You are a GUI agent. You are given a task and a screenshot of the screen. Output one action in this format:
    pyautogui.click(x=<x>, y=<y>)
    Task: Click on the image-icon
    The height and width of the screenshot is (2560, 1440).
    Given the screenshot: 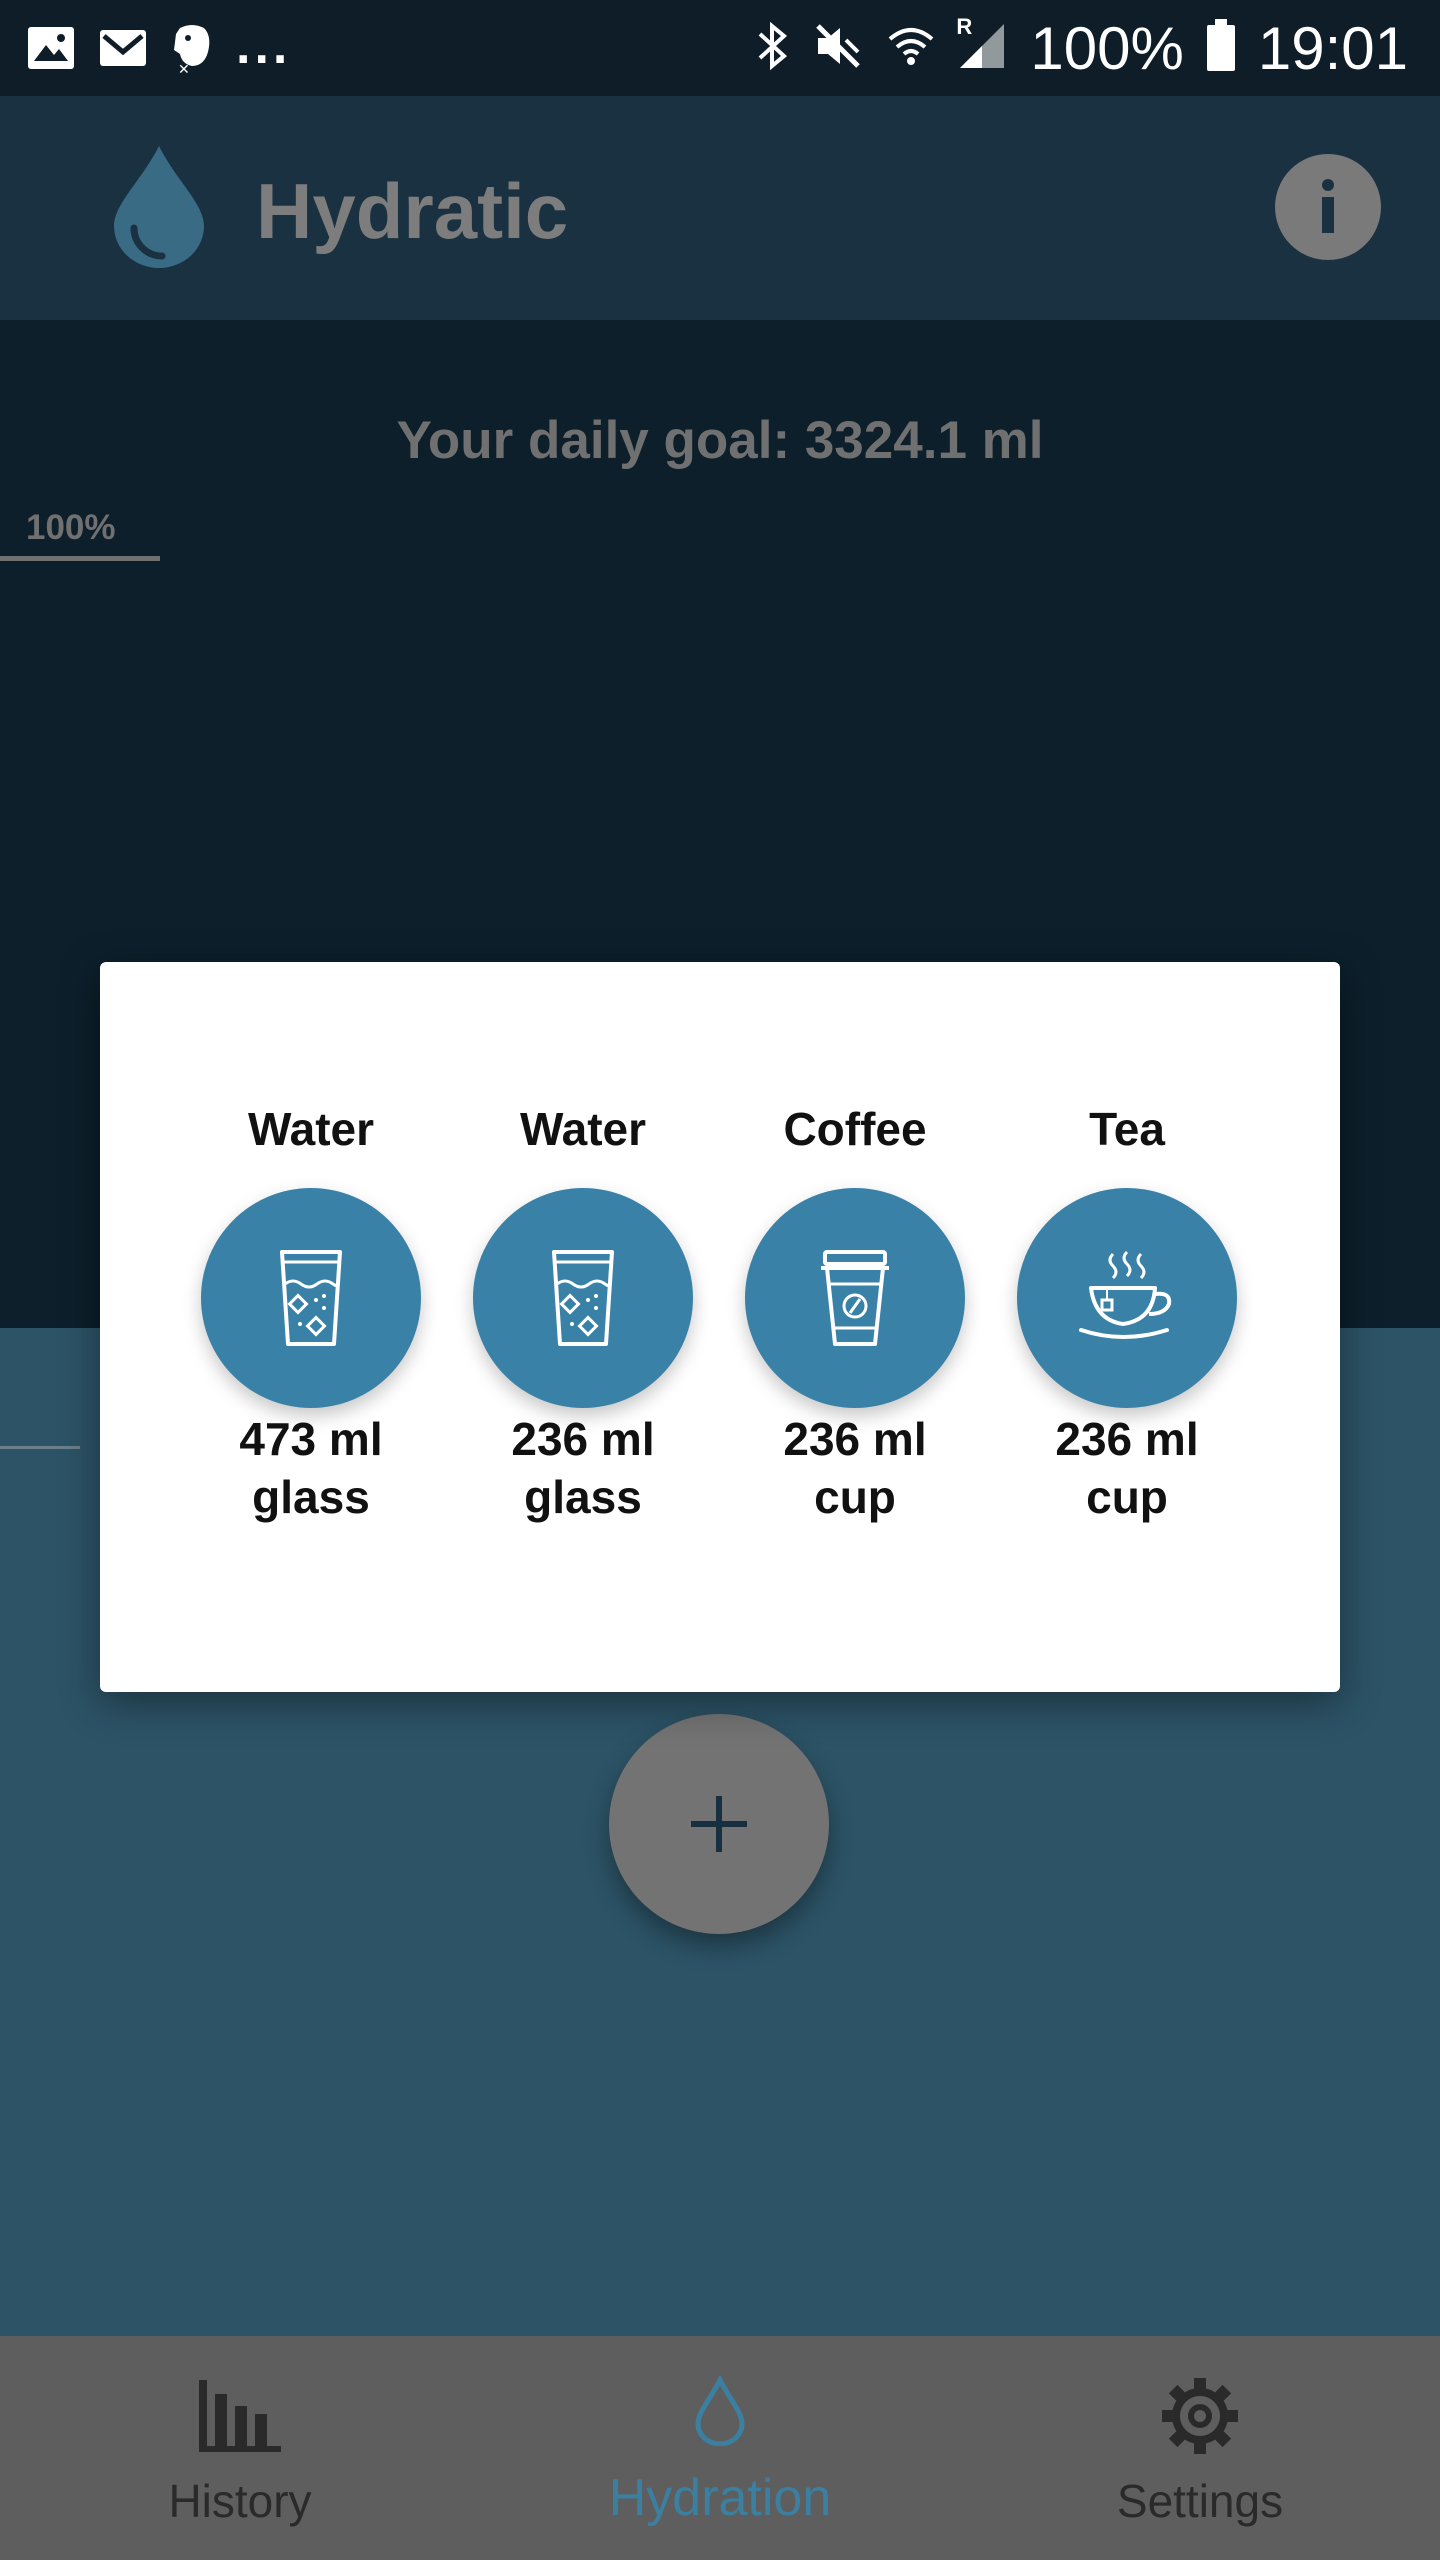 What is the action you would take?
    pyautogui.click(x=51, y=50)
    